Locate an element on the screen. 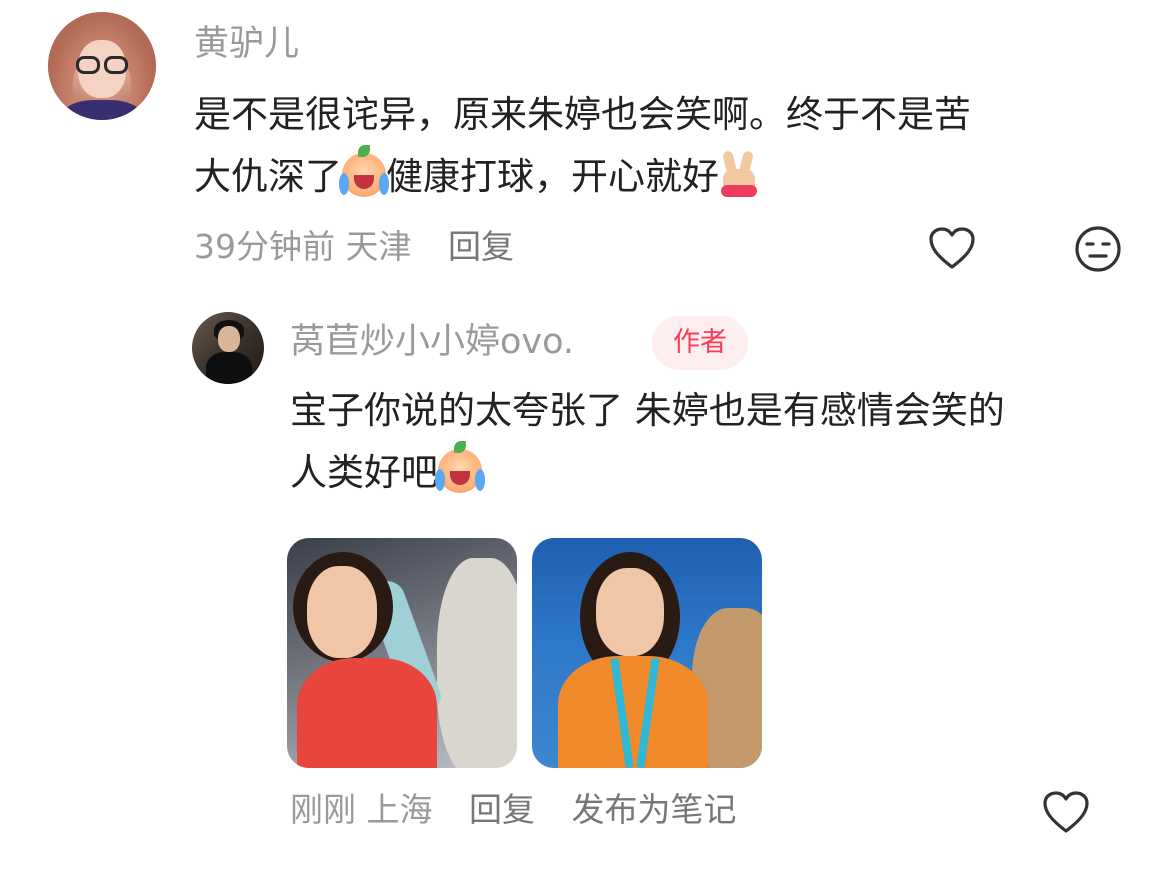 This screenshot has height=884, width=1170. reply-text-line-1: 宝子你说的太夸张了 朱婷也是有感情会笑的 is located at coordinates (647, 410).